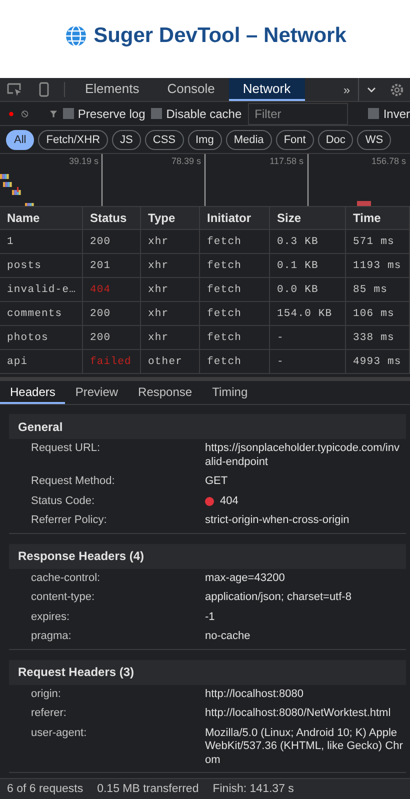 Image resolution: width=410 pixels, height=799 pixels. Describe the element at coordinates (228, 637) in the screenshot. I see `header-value: no-cache` at that location.